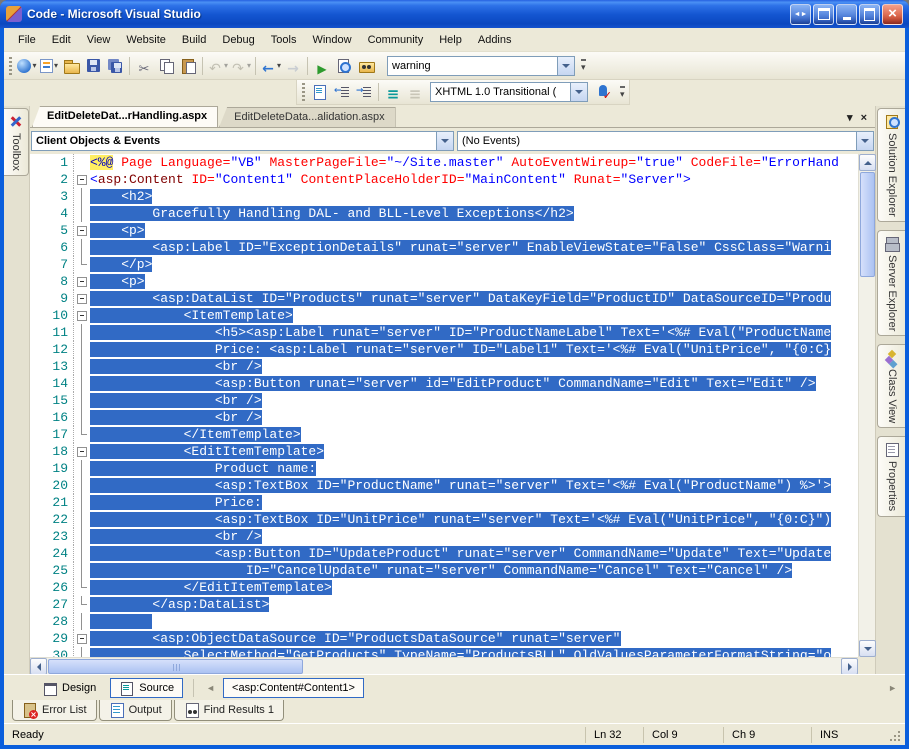  I want to click on comment-selection-button, so click(393, 92).